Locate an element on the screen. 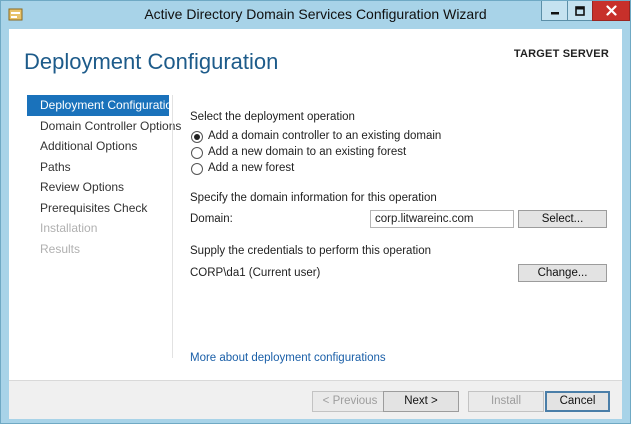 The image size is (631, 424). radio-new-forest is located at coordinates (197, 169).